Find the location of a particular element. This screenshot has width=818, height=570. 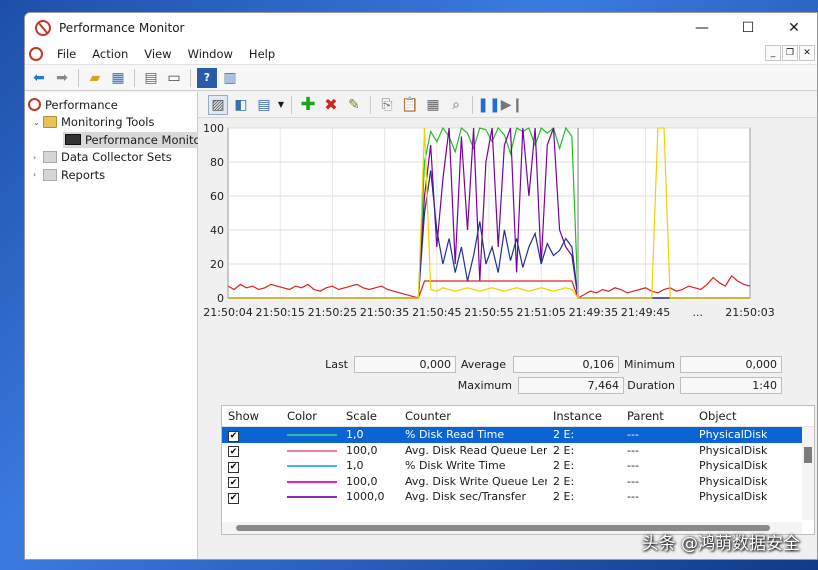

graph-toolbar: ▨ ◧ ▤ ▼ ✚ ✖ ✎ ⎘ 📋 ▦ ⌕ ❚❚ ▶❙ is located at coordinates (507, 105).